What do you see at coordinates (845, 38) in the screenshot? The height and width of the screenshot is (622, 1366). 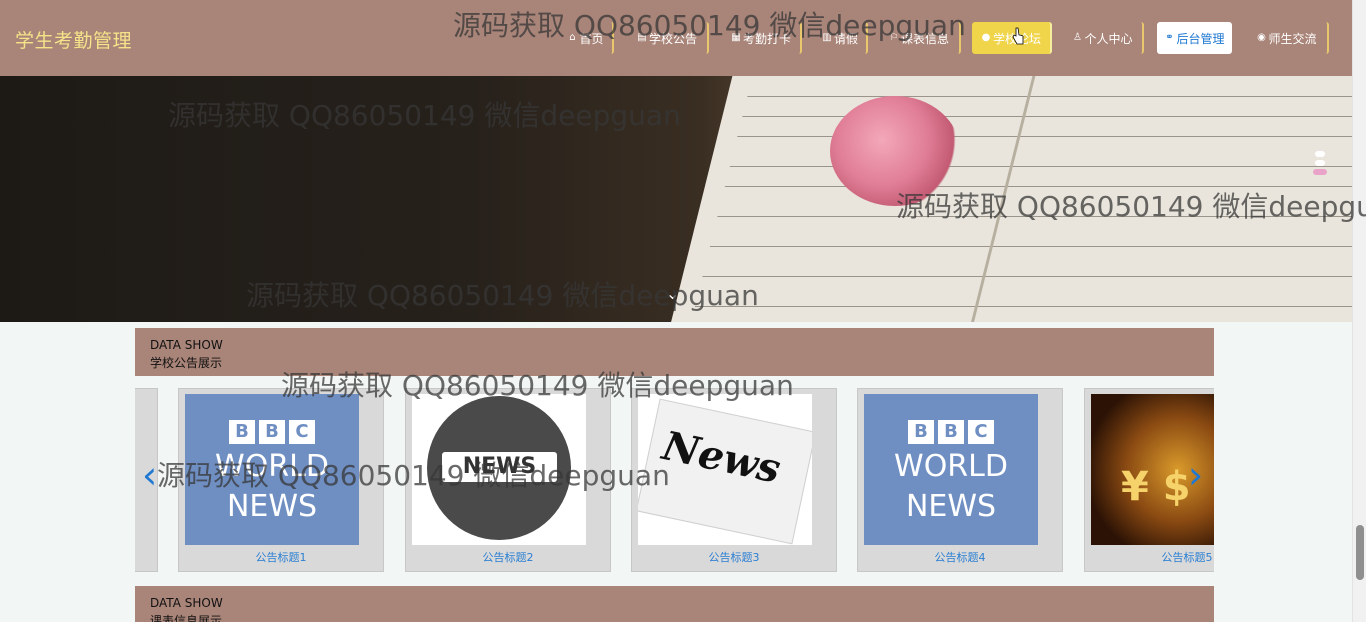 I see `nav-leave-label: 请假` at bounding box center [845, 38].